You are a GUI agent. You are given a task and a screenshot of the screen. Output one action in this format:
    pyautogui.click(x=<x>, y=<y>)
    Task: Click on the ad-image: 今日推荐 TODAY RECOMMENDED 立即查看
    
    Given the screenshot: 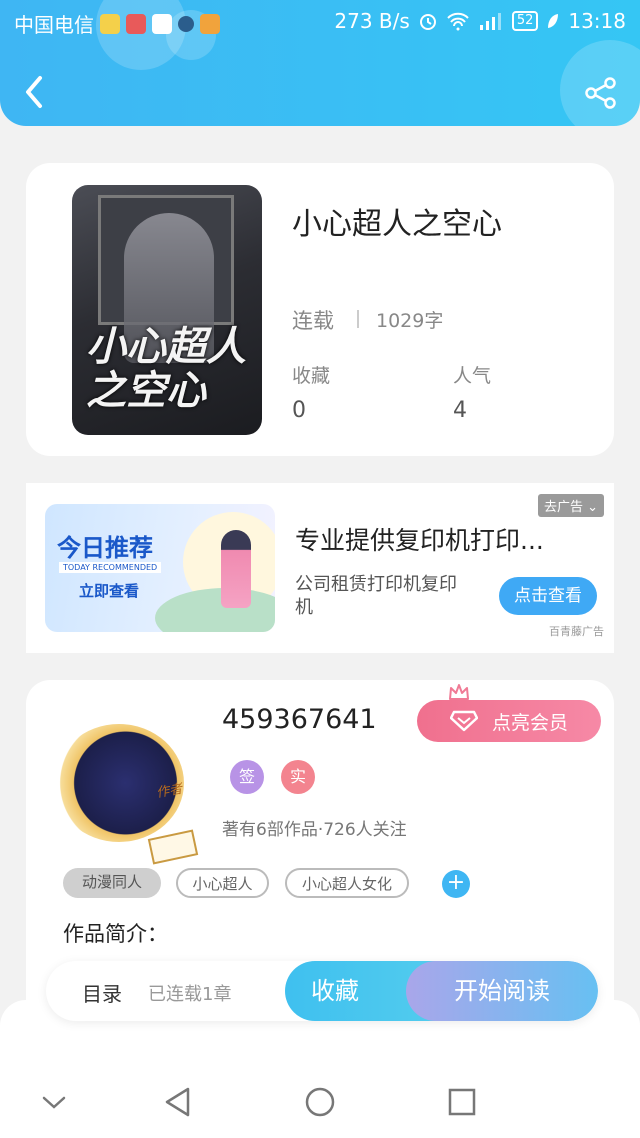 What is the action you would take?
    pyautogui.click(x=160, y=568)
    